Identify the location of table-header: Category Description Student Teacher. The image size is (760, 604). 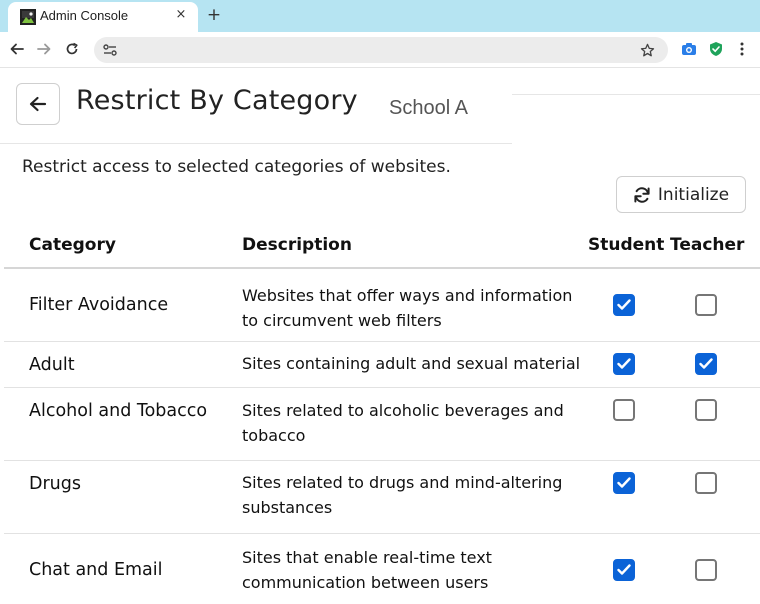
(382, 249).